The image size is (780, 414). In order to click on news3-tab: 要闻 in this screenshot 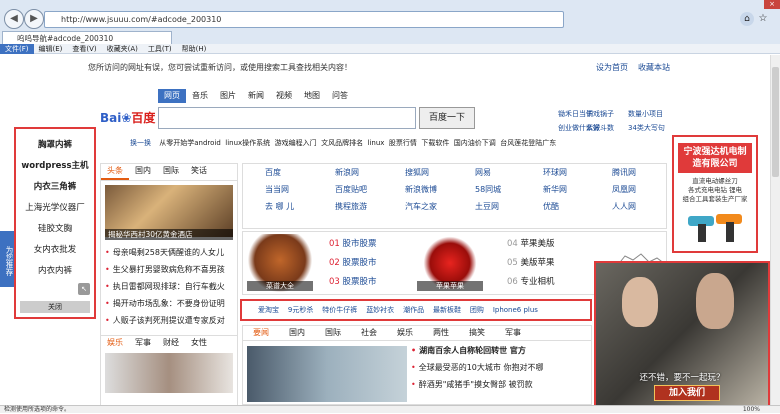, I will do `click(261, 333)`.